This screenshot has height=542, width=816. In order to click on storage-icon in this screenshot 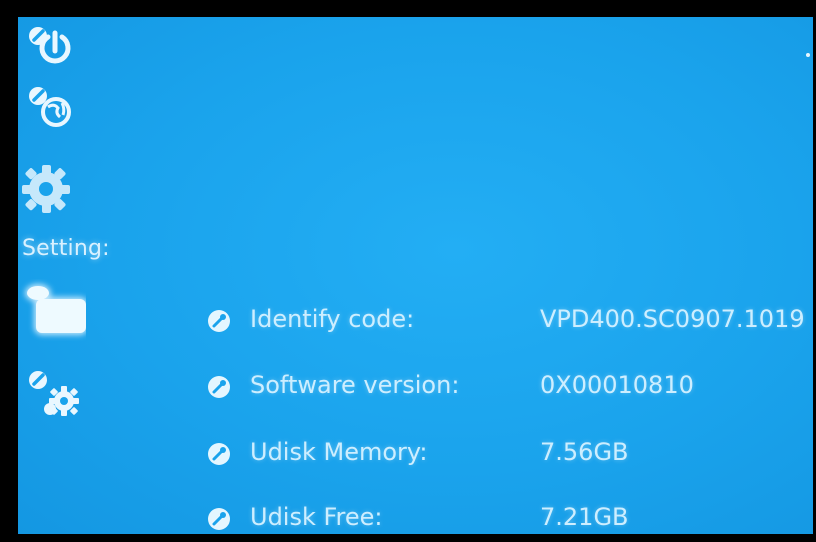, I will do `click(53, 312)`.